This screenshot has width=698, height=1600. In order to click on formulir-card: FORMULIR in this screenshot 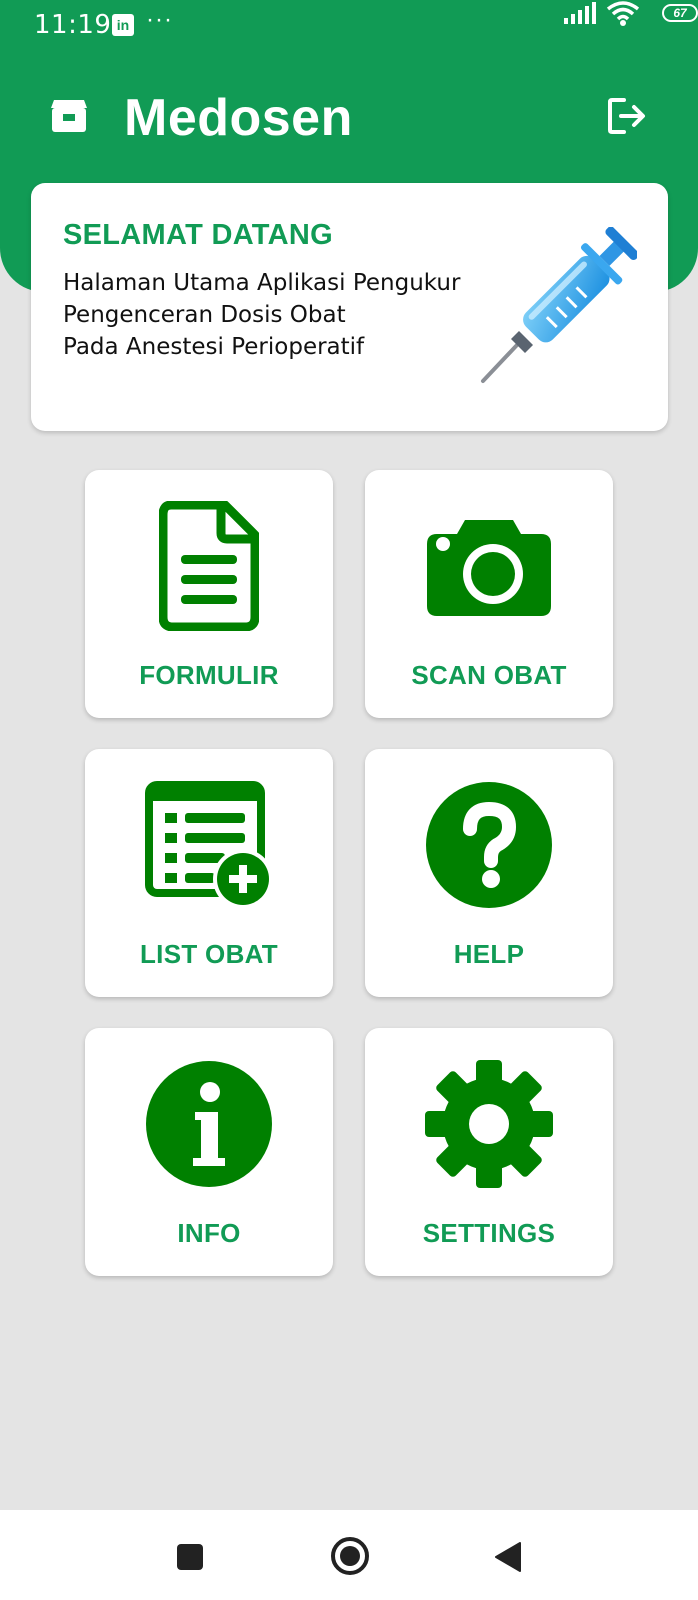, I will do `click(209, 594)`.